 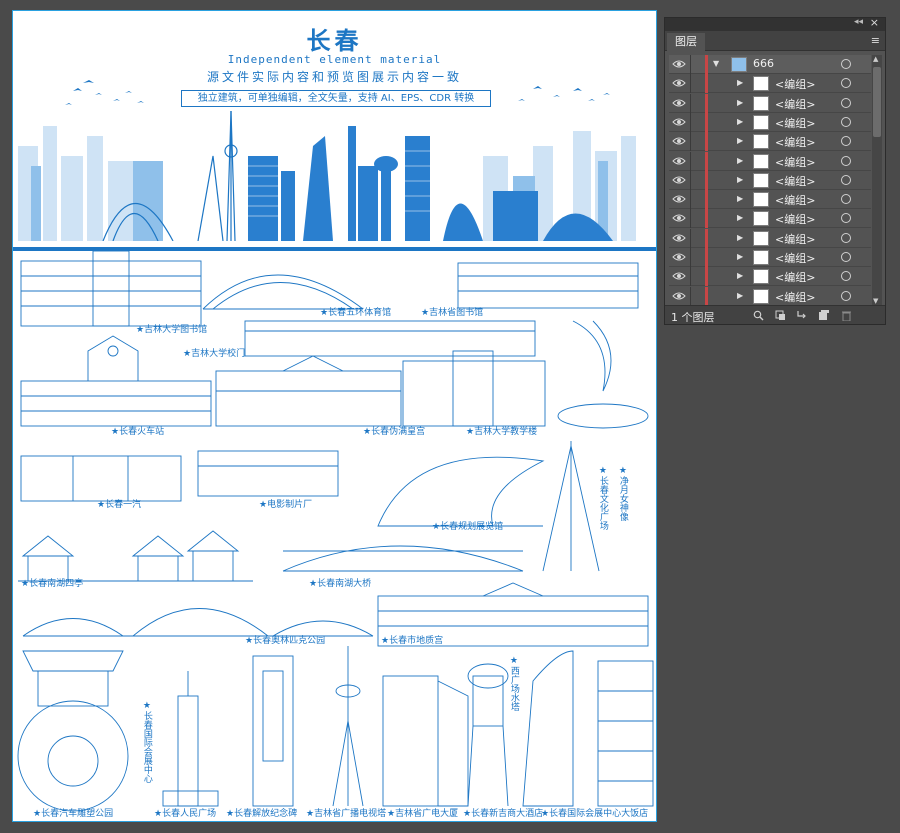 What do you see at coordinates (877, 180) in the screenshot?
I see `layers-scrollbar: ▲ ▼` at bounding box center [877, 180].